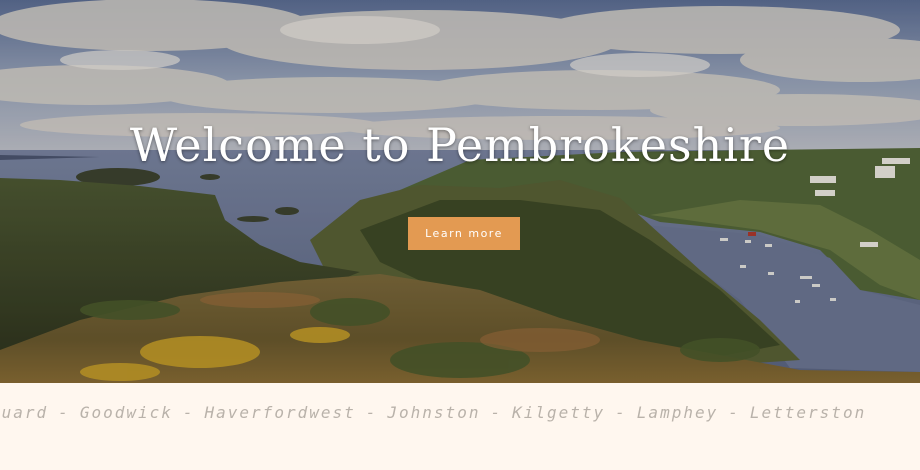 Image resolution: width=920 pixels, height=470 pixels. I want to click on ticker-item: guard, so click(24, 412).